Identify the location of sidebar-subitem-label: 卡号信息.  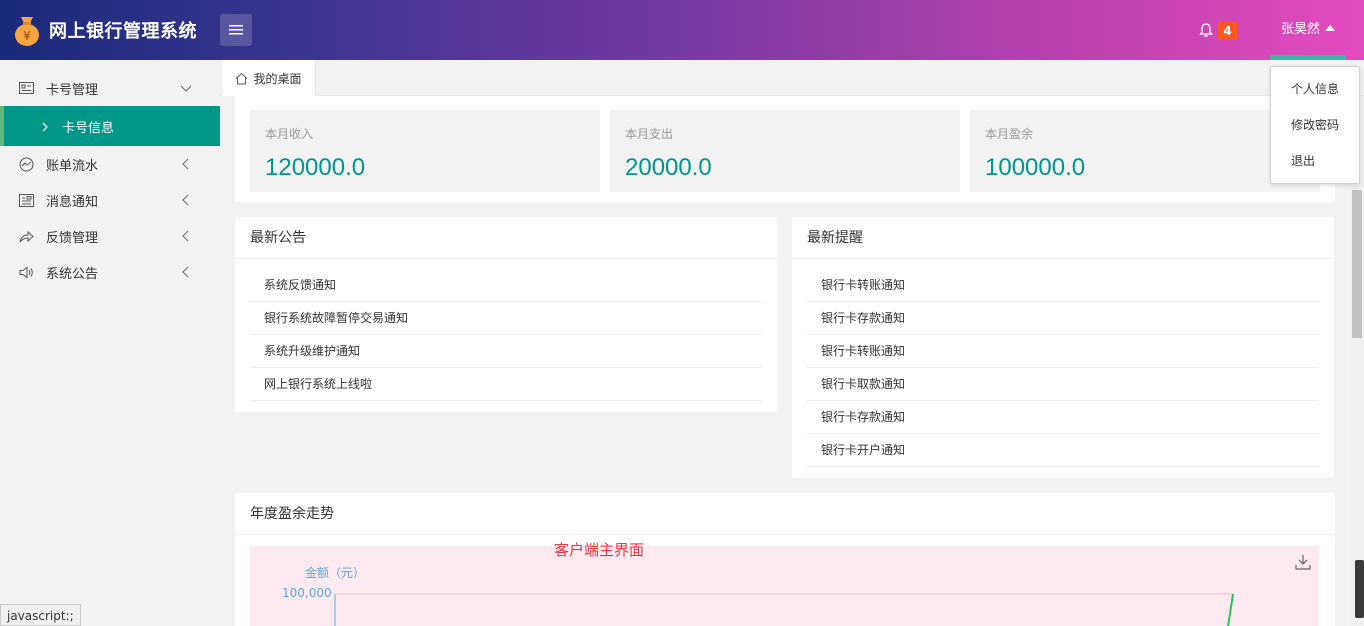
(88, 128).